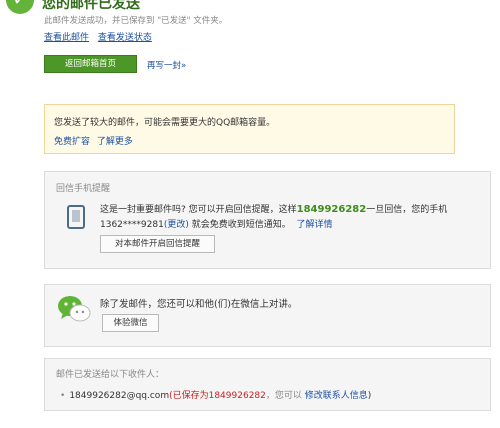 The image size is (500, 428). What do you see at coordinates (237, 396) in the screenshot?
I see `saved-name: 1849926282` at bounding box center [237, 396].